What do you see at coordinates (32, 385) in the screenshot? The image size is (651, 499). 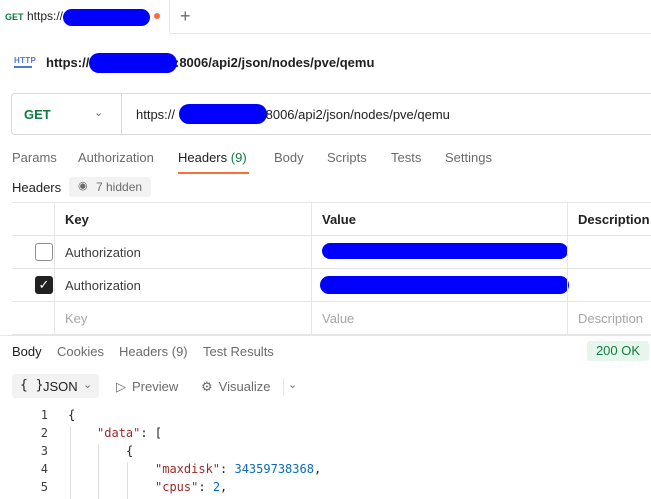 I see `braces-icon: { }` at bounding box center [32, 385].